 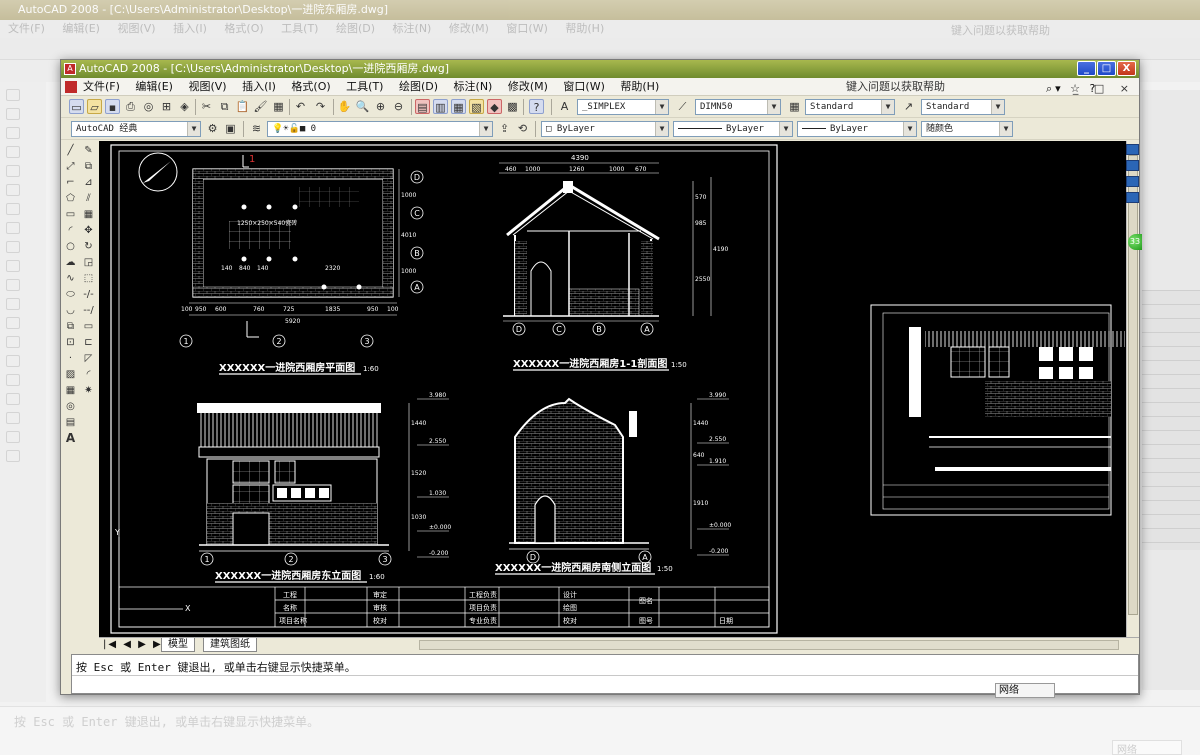 I want to click on copy-icon: ⧉, so click(x=224, y=106).